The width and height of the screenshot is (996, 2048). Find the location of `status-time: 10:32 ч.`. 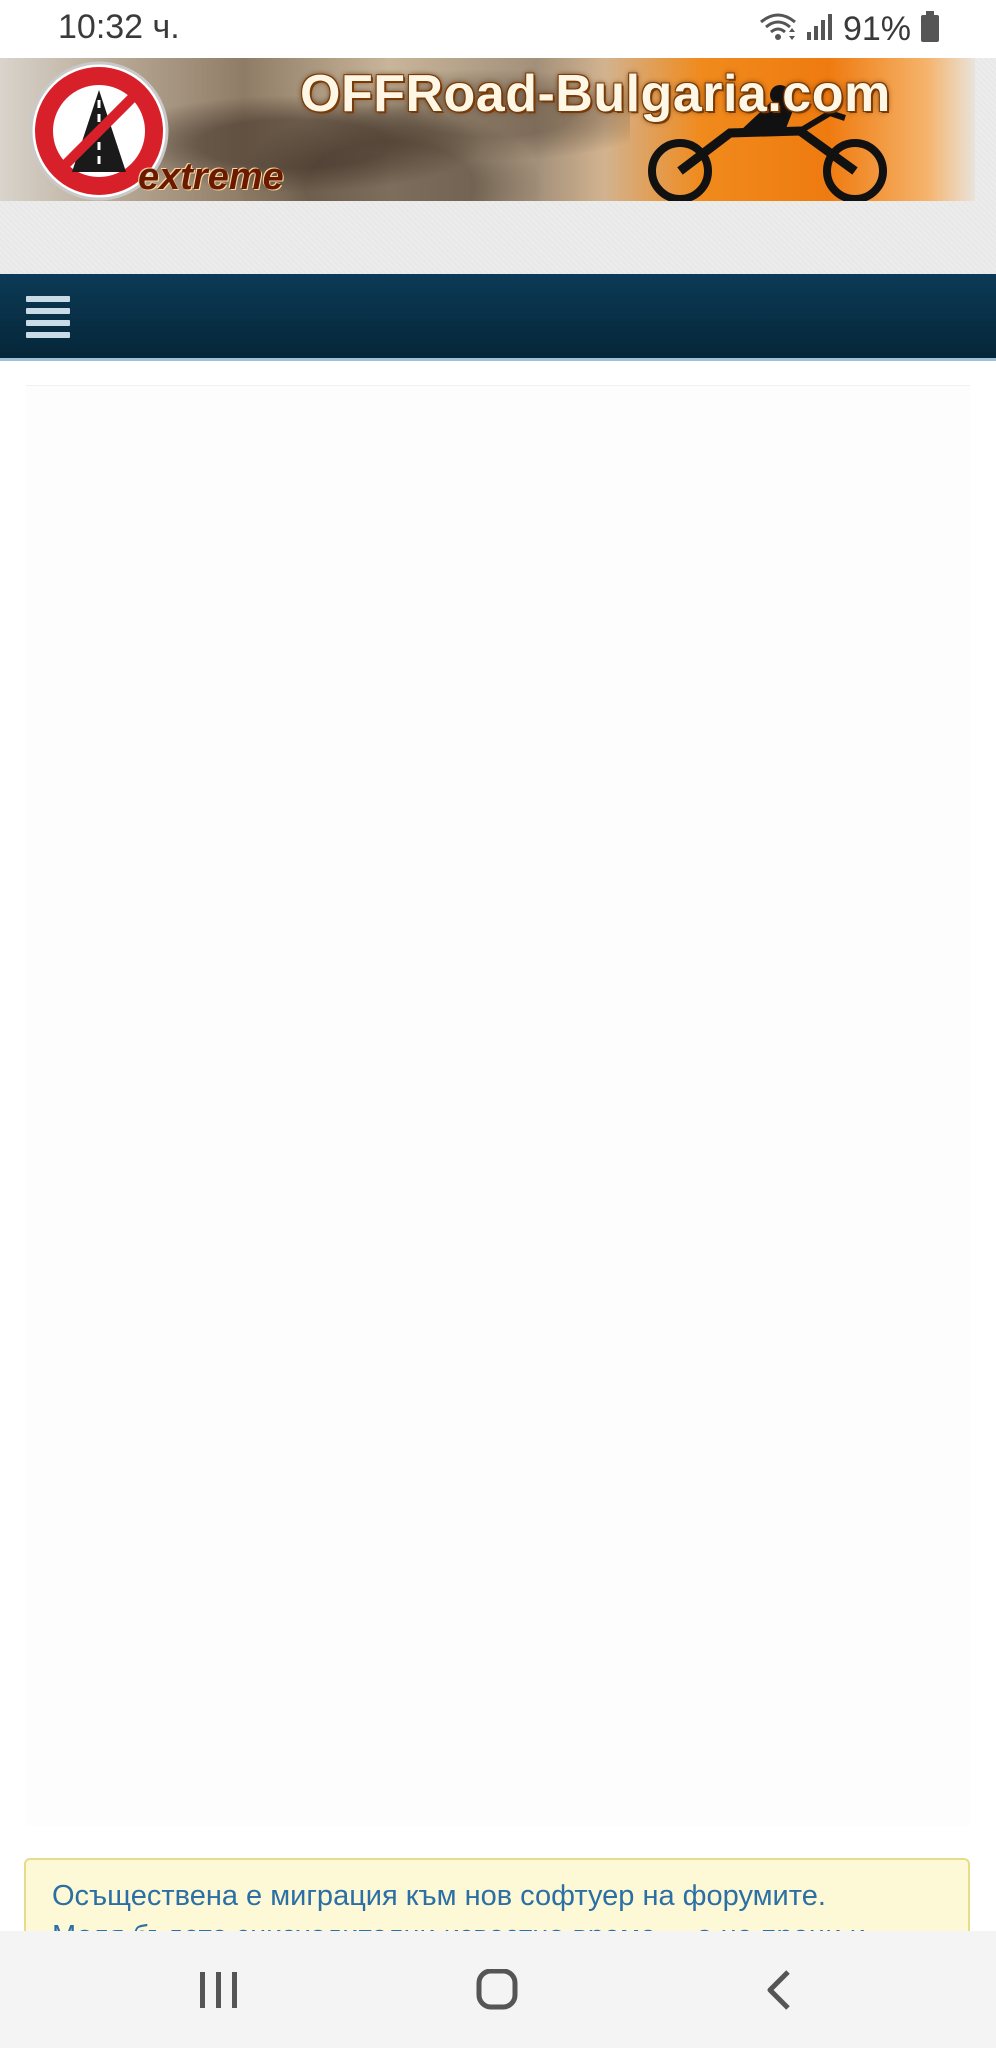

status-time: 10:32 ч. is located at coordinates (119, 27).